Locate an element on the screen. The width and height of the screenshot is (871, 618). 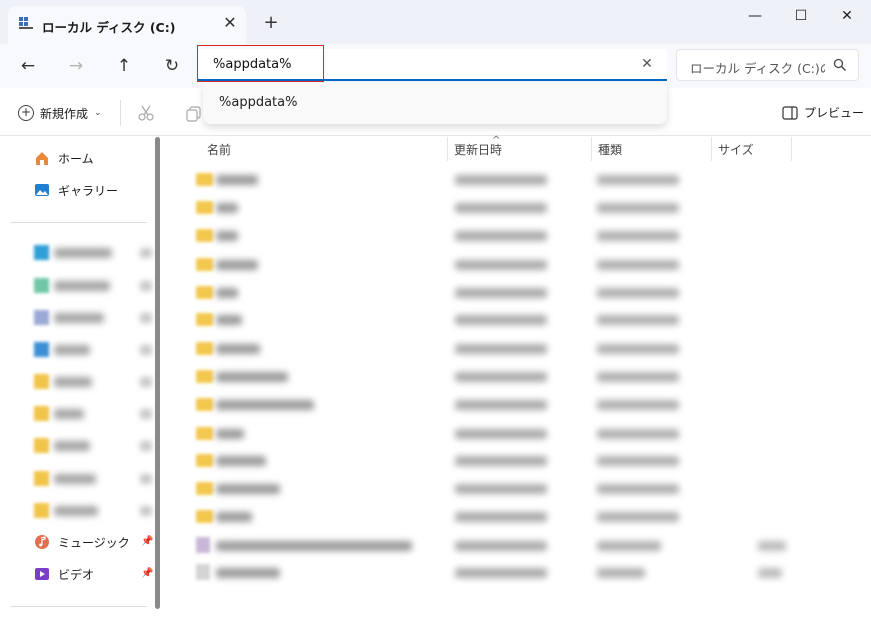
search-input: ローカル ディスク (C:)の検索 is located at coordinates (757, 67).